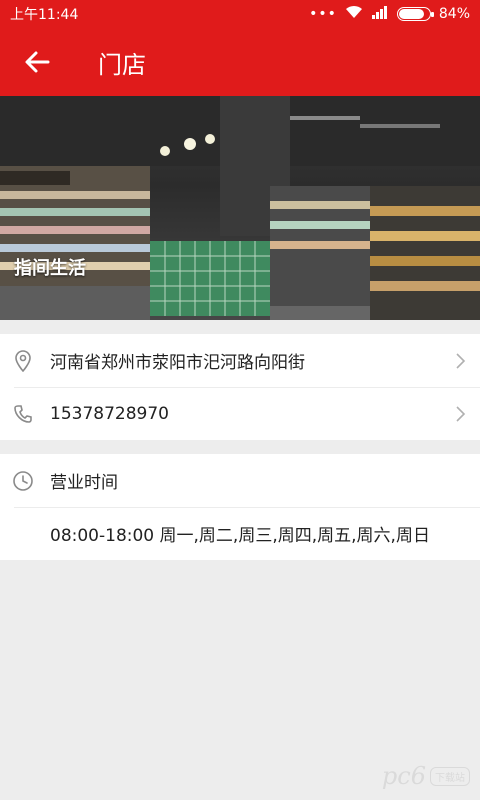  I want to click on status-icons: ••• 84%, so click(389, 14).